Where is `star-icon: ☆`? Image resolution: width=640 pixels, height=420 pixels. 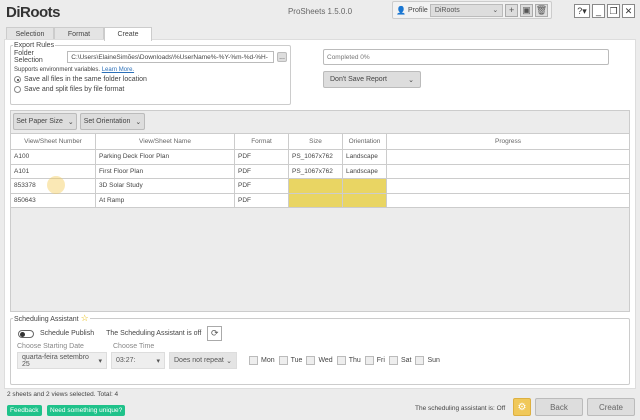
star-icon: ☆ is located at coordinates (85, 318).